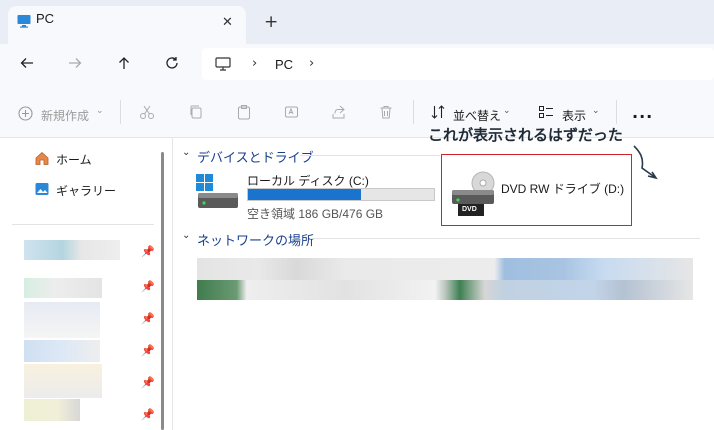 The height and width of the screenshot is (430, 714). Describe the element at coordinates (525, 135) in the screenshot. I see `annotation-text: これが表示されるはずだった` at that location.